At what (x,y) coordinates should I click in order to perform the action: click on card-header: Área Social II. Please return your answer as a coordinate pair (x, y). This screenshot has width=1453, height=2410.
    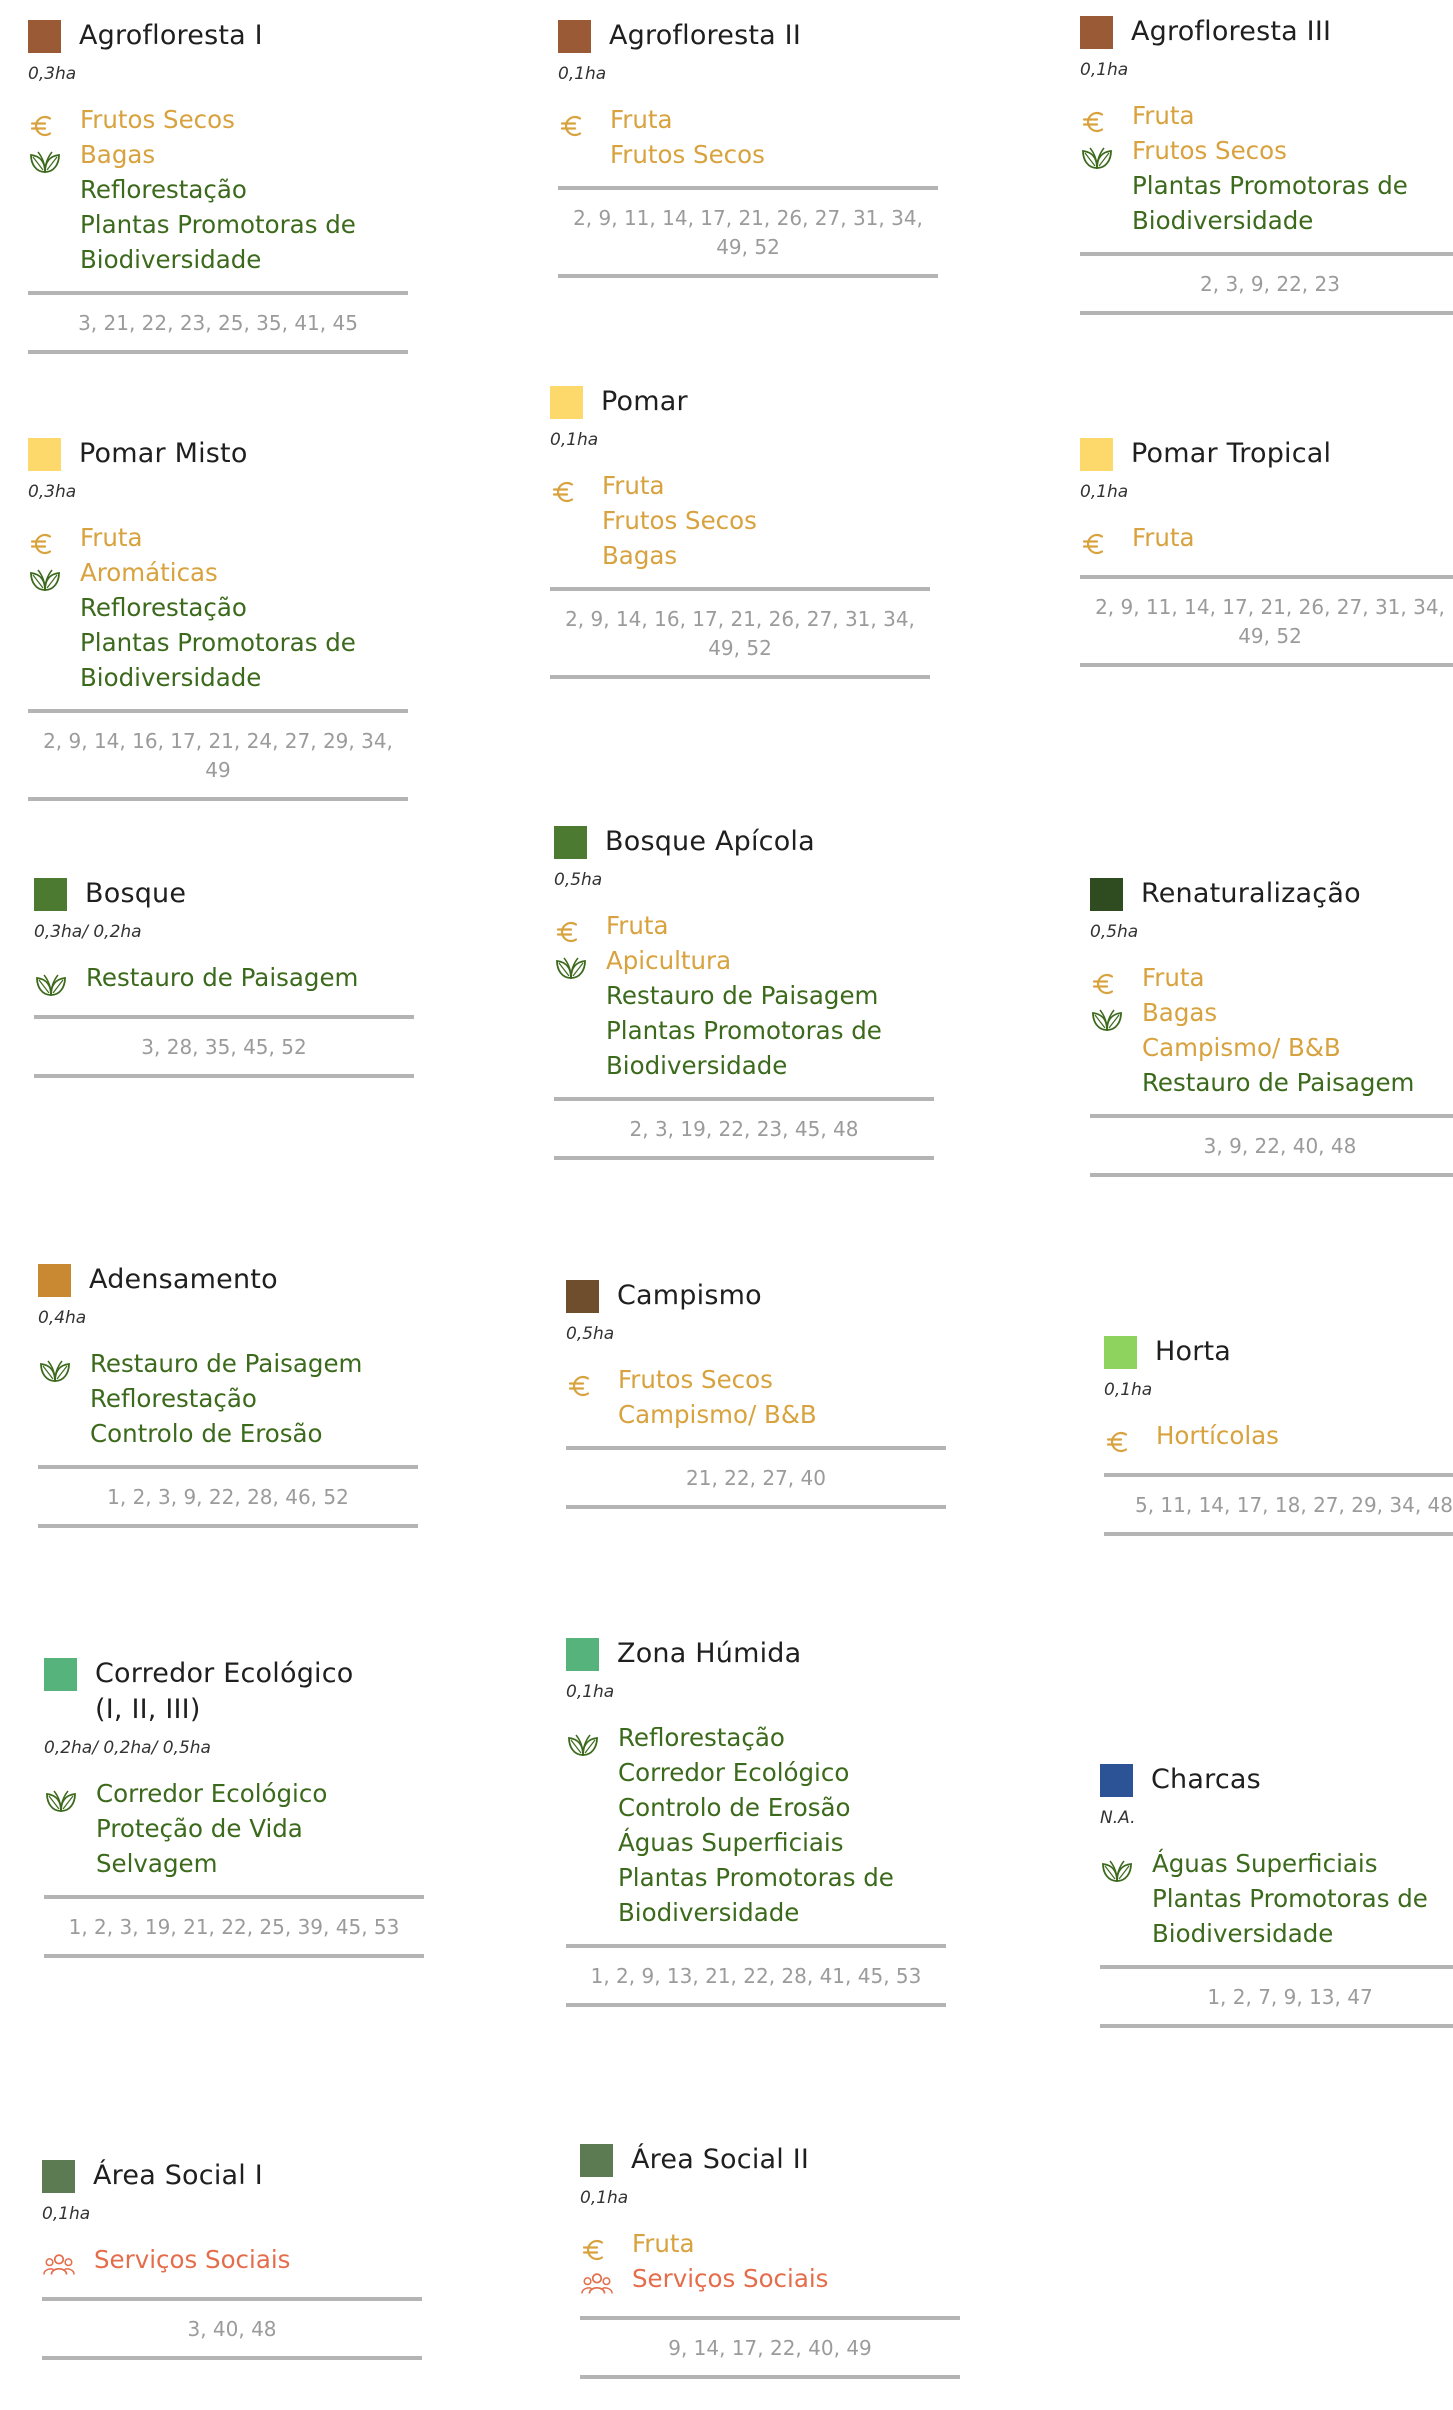
    Looking at the image, I should click on (770, 2160).